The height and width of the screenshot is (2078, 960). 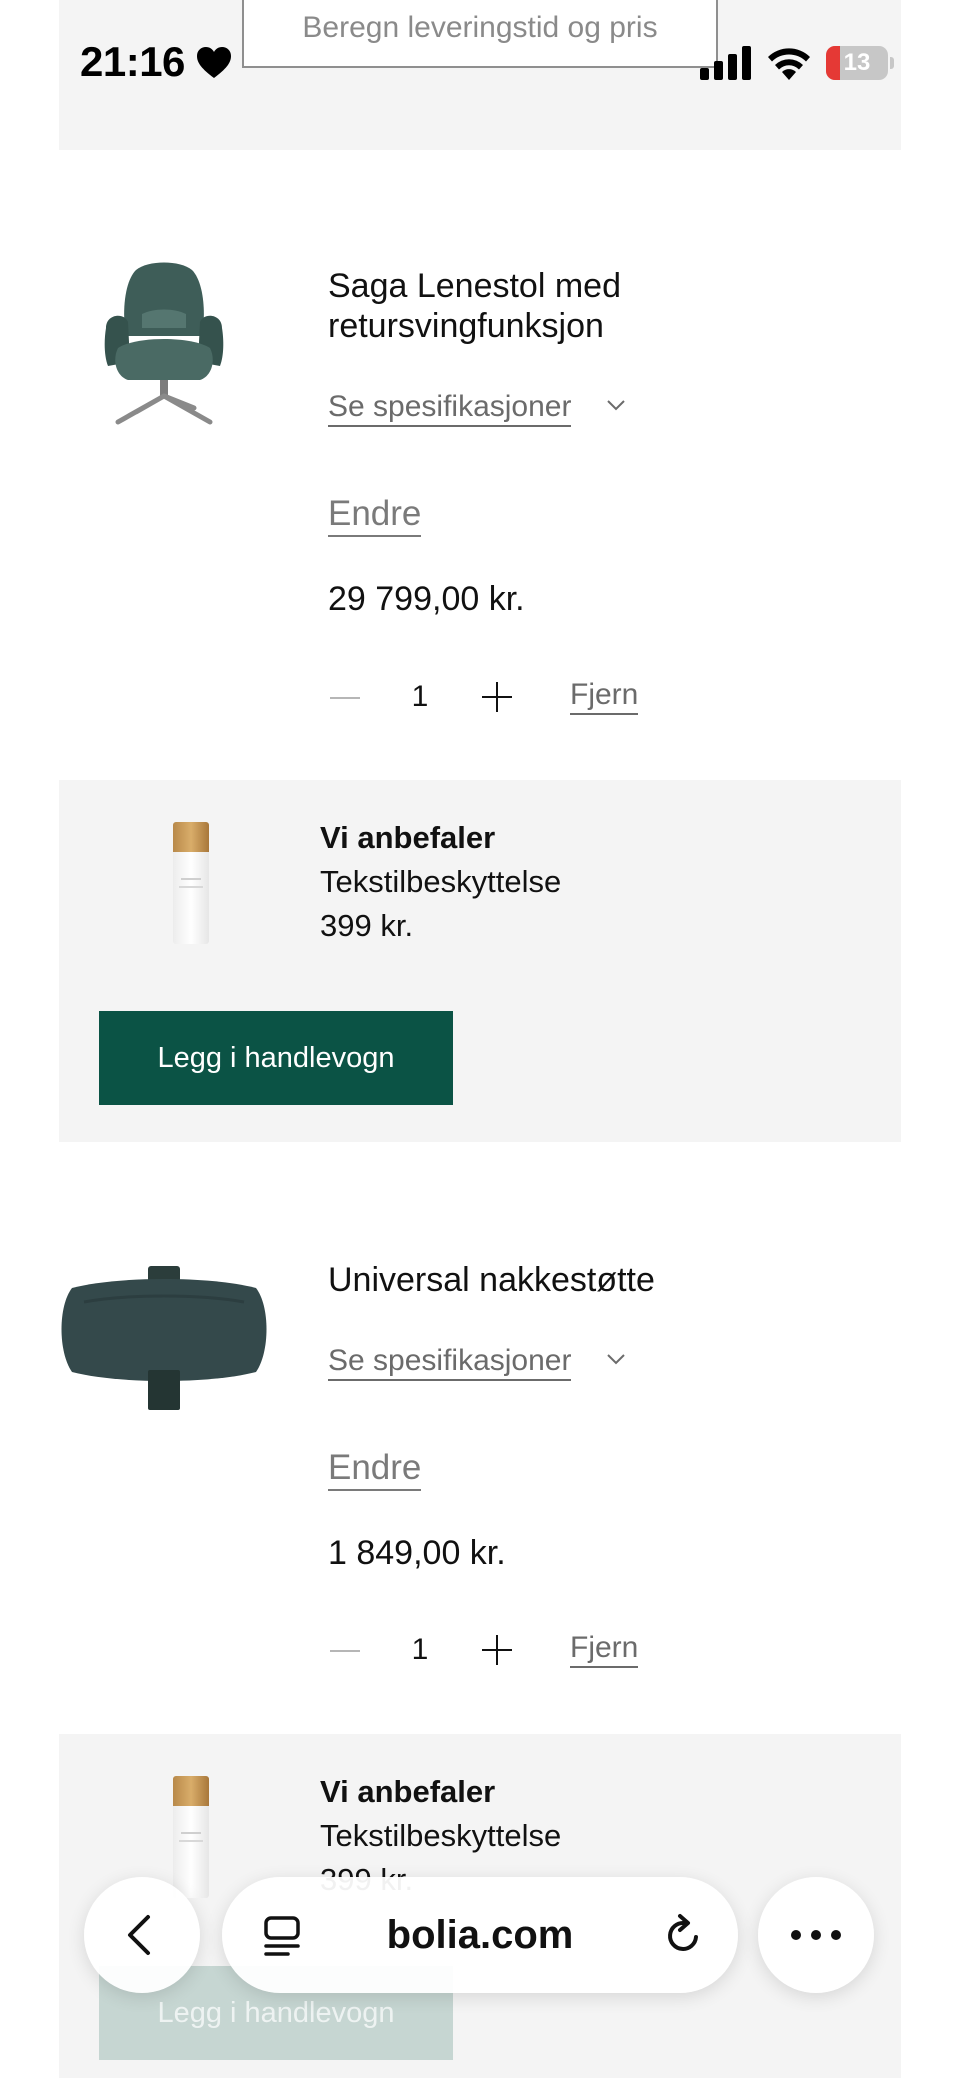 What do you see at coordinates (466, 326) in the screenshot?
I see `product-title-continued: retursvingfunksjon` at bounding box center [466, 326].